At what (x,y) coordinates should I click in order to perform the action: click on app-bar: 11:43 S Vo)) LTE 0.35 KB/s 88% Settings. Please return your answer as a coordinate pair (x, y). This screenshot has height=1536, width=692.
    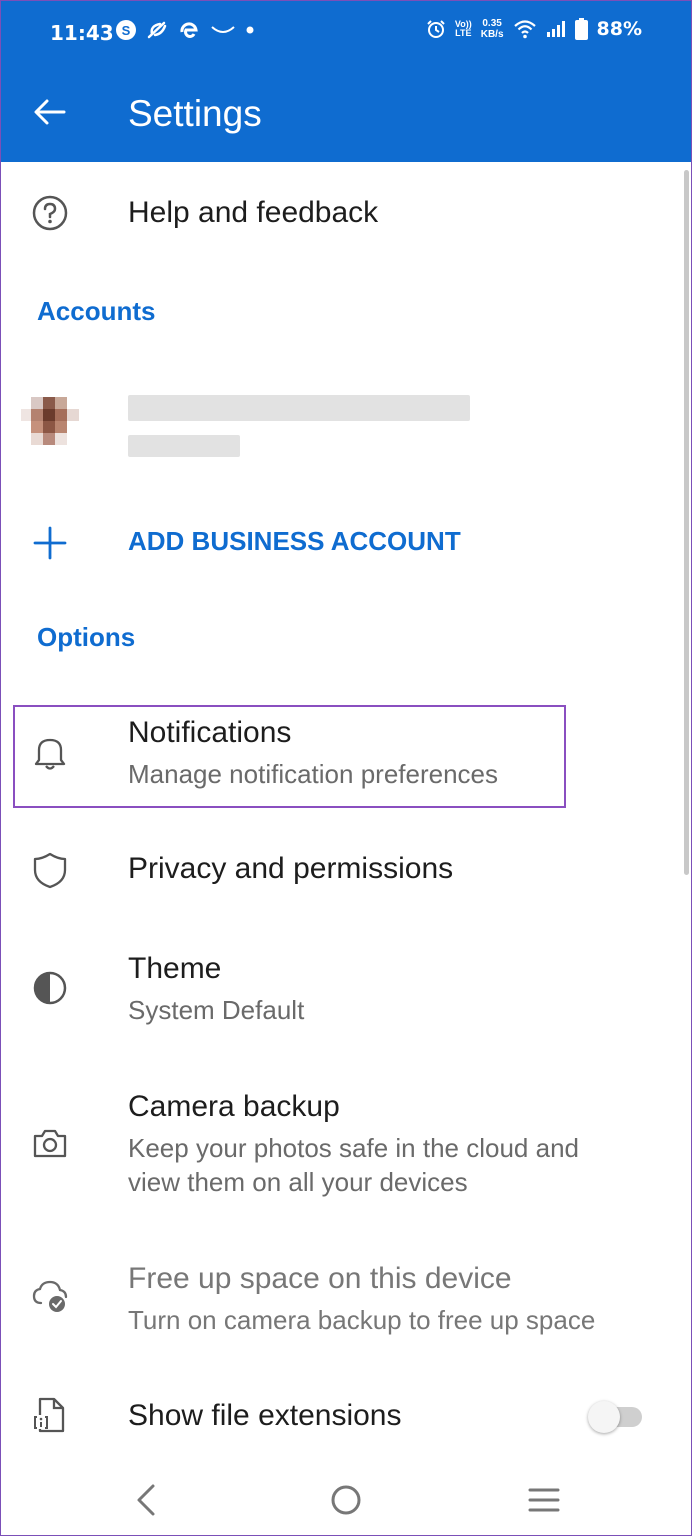
    Looking at the image, I should click on (346, 81).